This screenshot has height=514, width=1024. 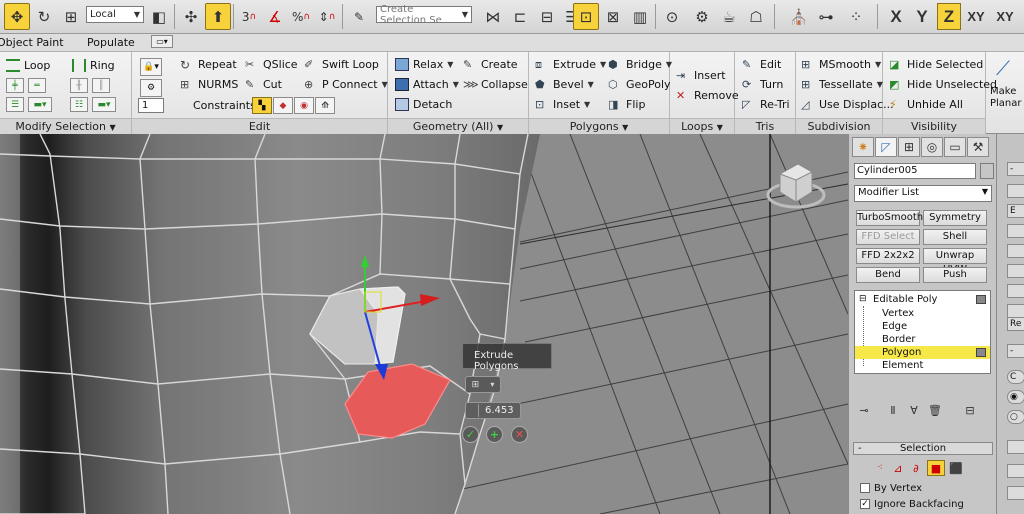 I want to click on geopoly-button: ⬡ GeoPoly, so click(x=639, y=84).